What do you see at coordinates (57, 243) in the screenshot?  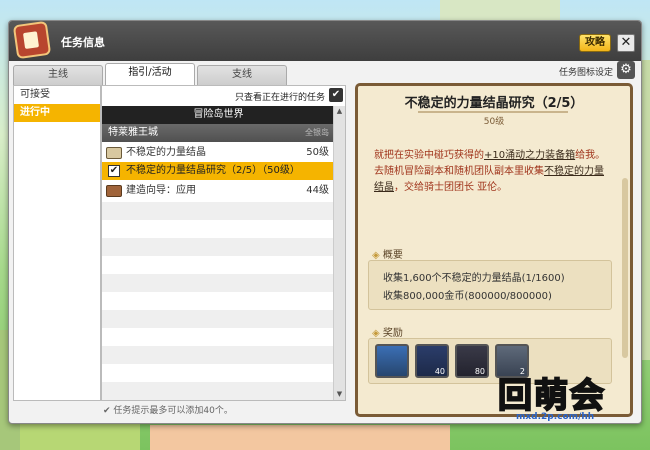 I see `quest-status-sidebar: 可接受 进行中` at bounding box center [57, 243].